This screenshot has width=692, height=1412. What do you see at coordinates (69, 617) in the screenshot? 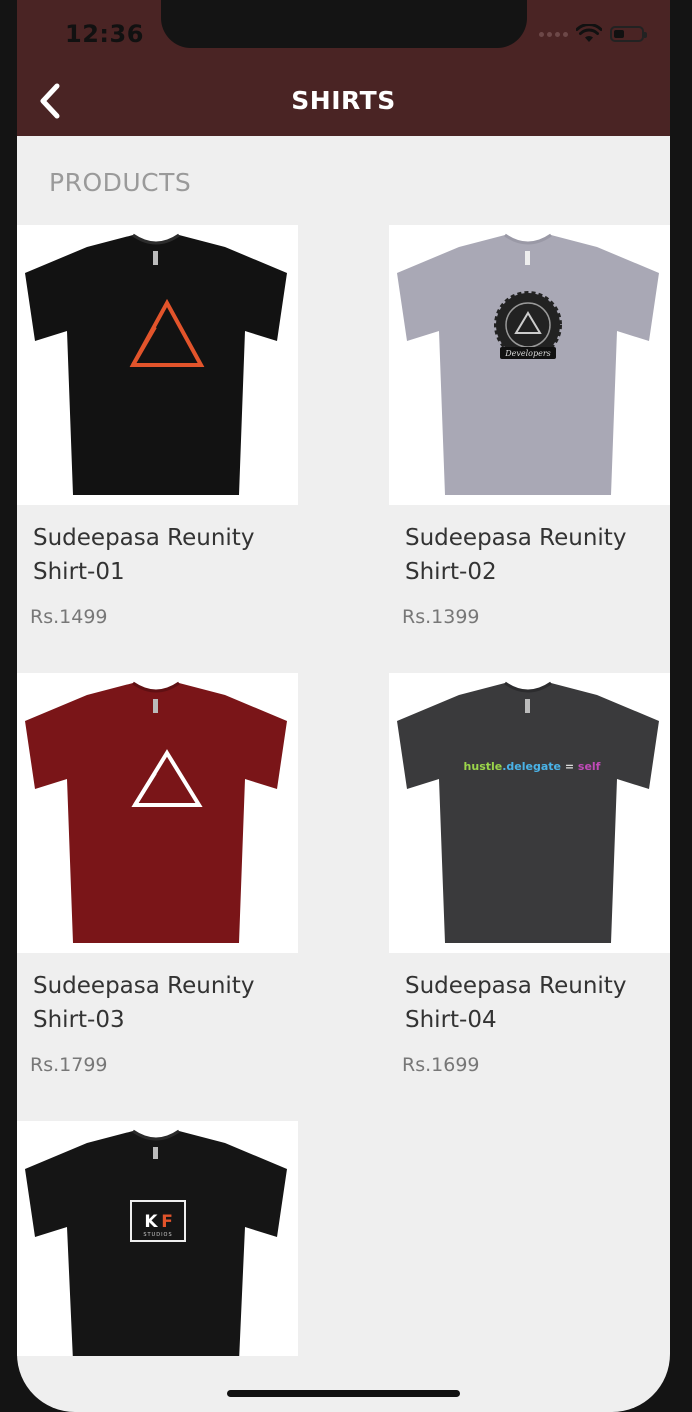
I see `product-price: Rs.1499` at bounding box center [69, 617].